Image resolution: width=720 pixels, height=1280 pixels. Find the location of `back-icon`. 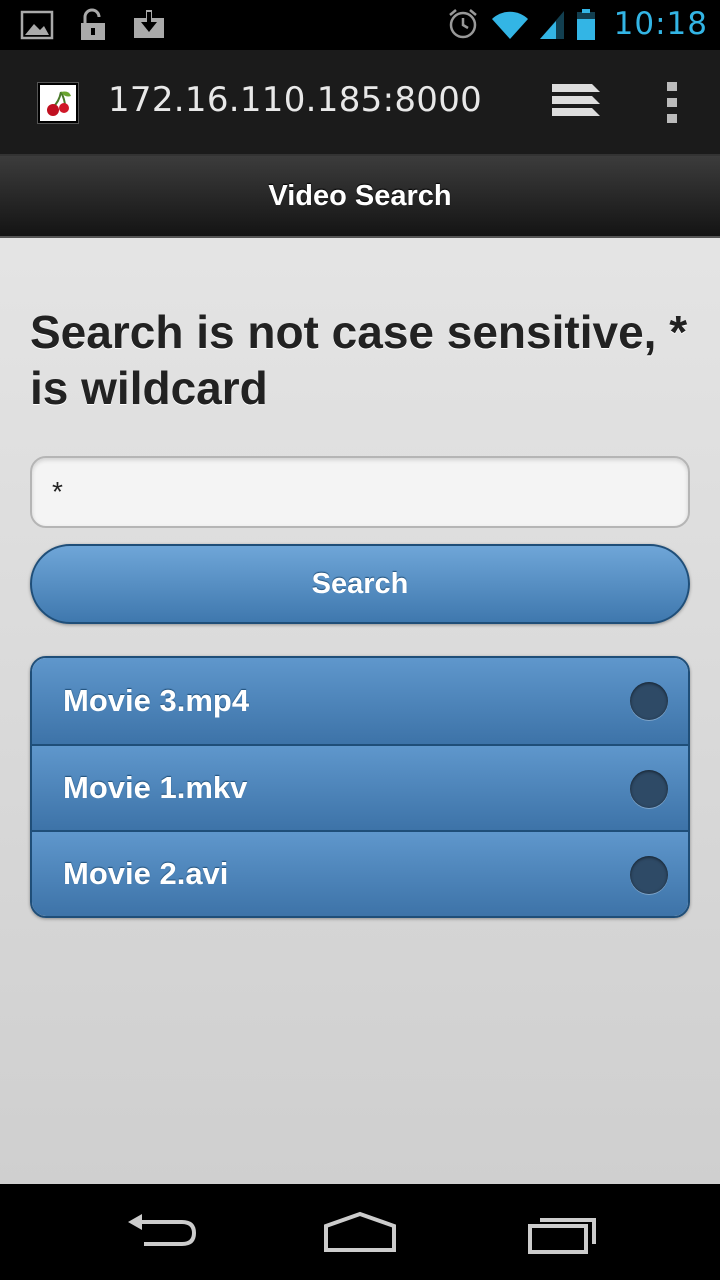

back-icon is located at coordinates (160, 1233).